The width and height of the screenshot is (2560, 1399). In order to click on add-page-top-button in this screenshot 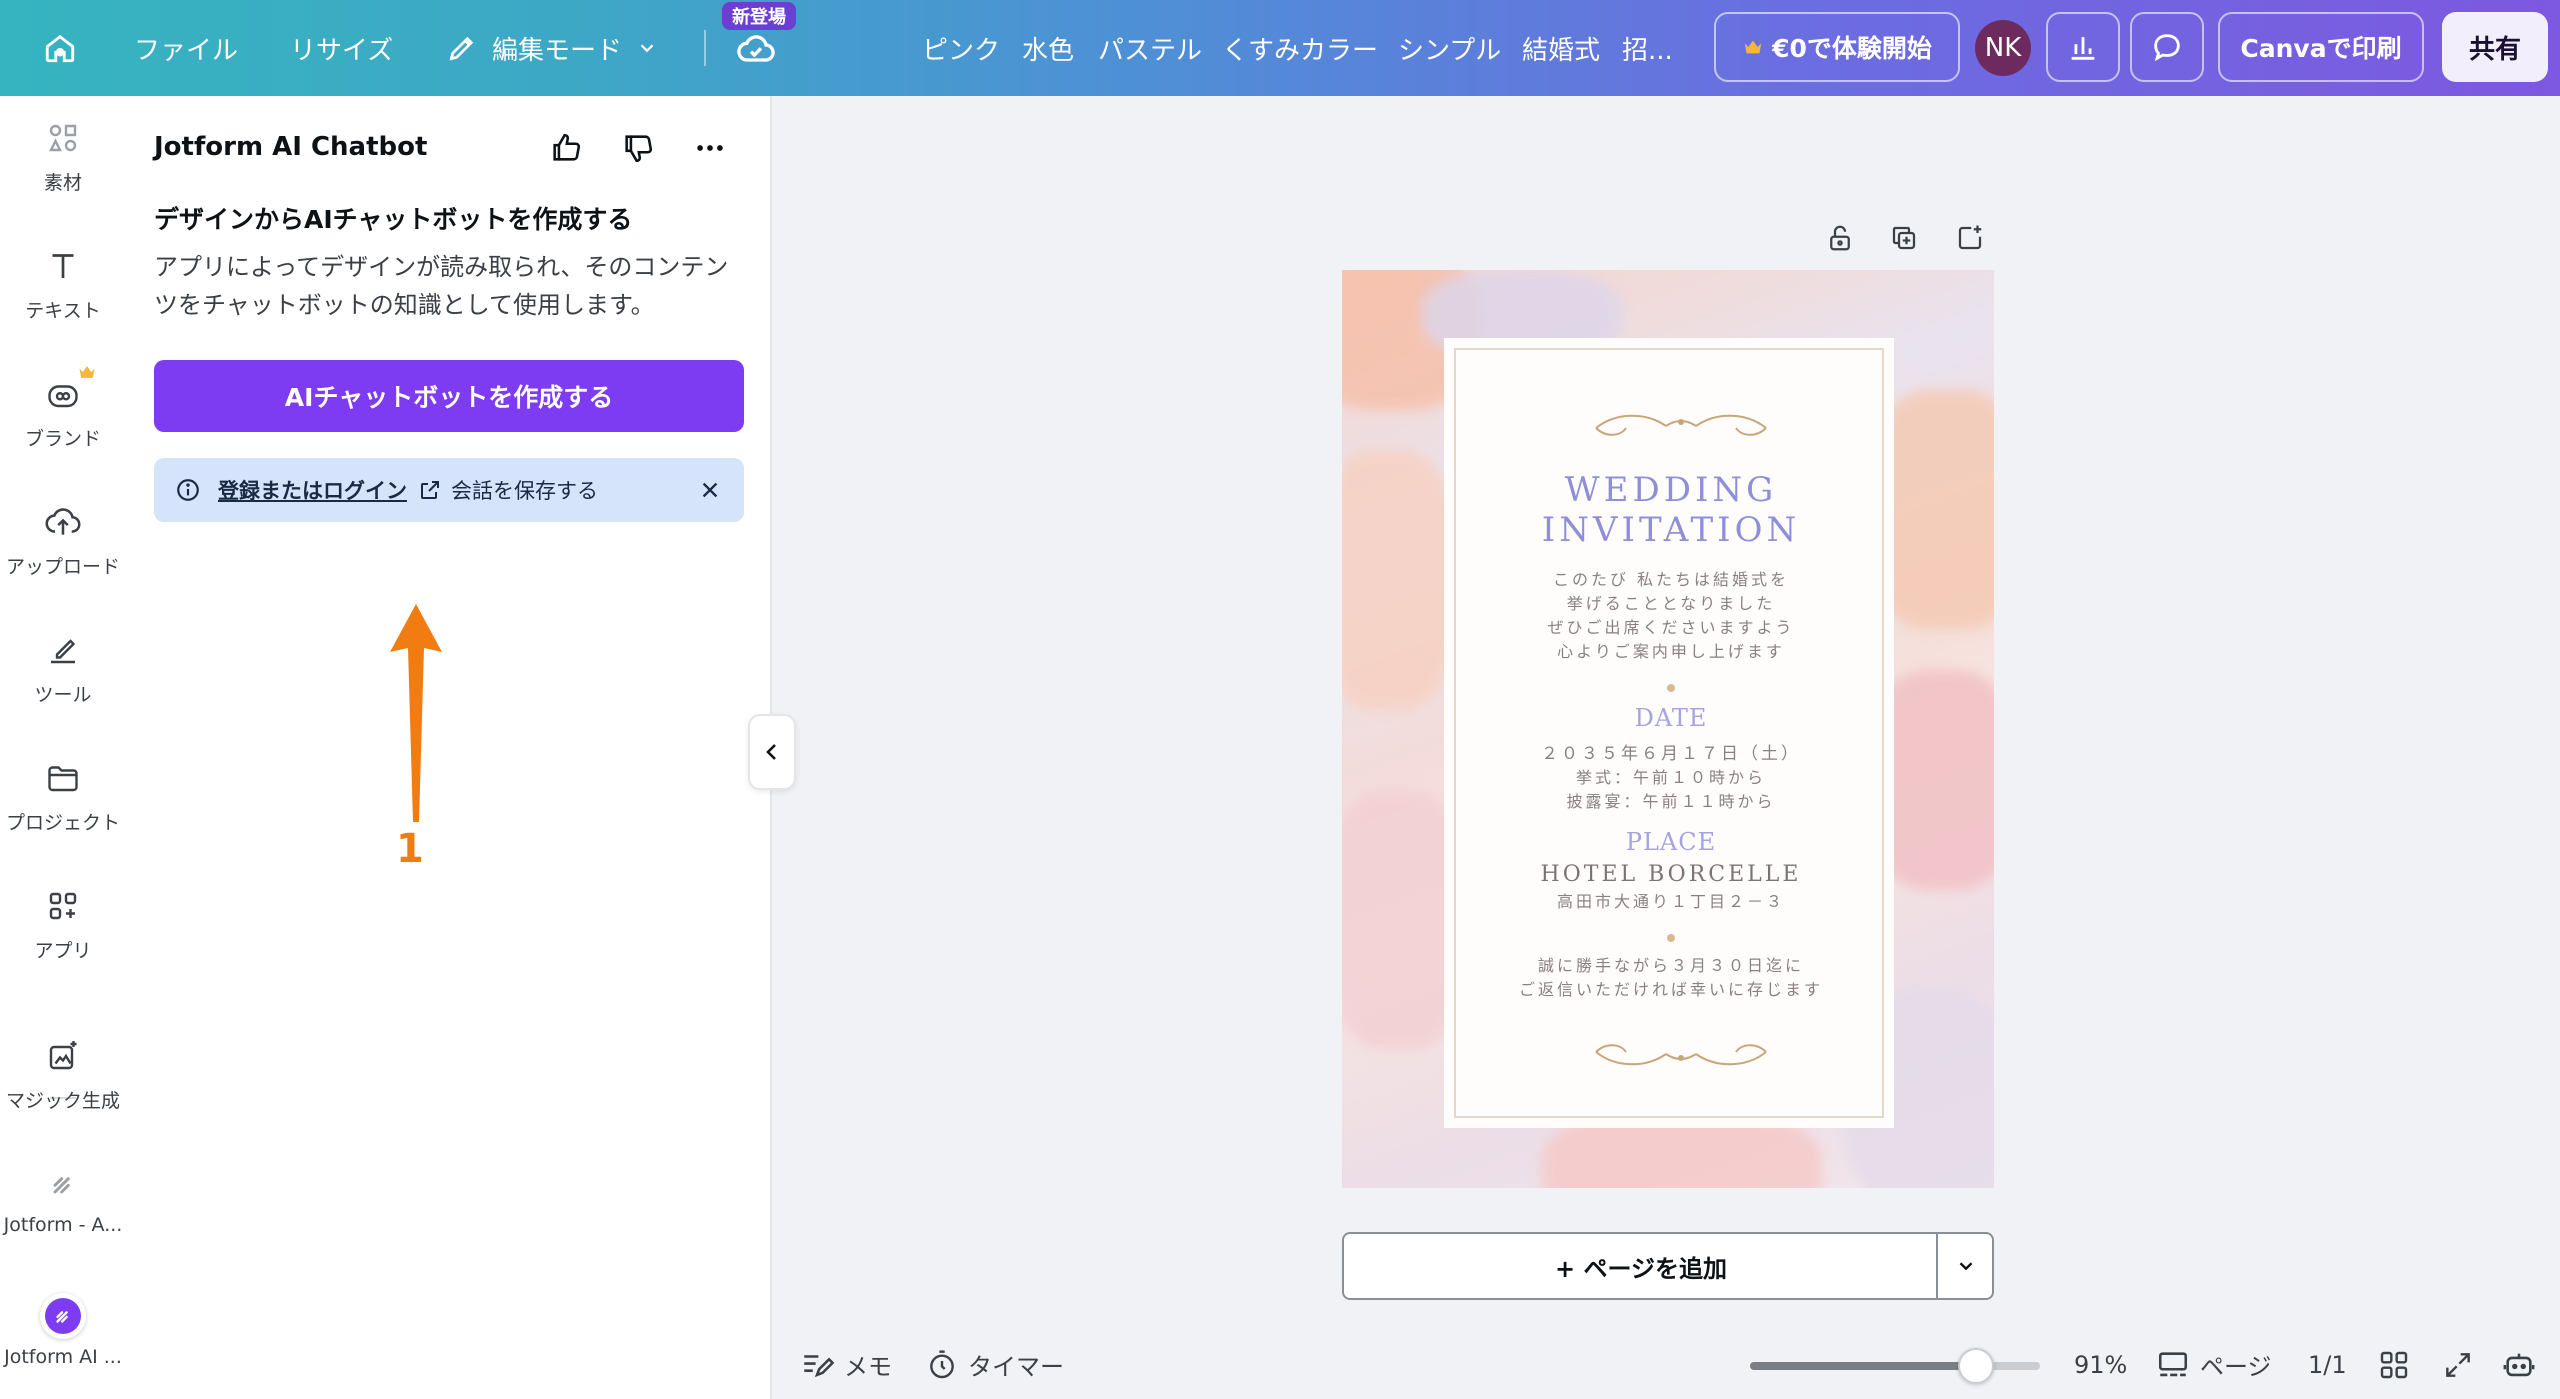, I will do `click(1970, 238)`.